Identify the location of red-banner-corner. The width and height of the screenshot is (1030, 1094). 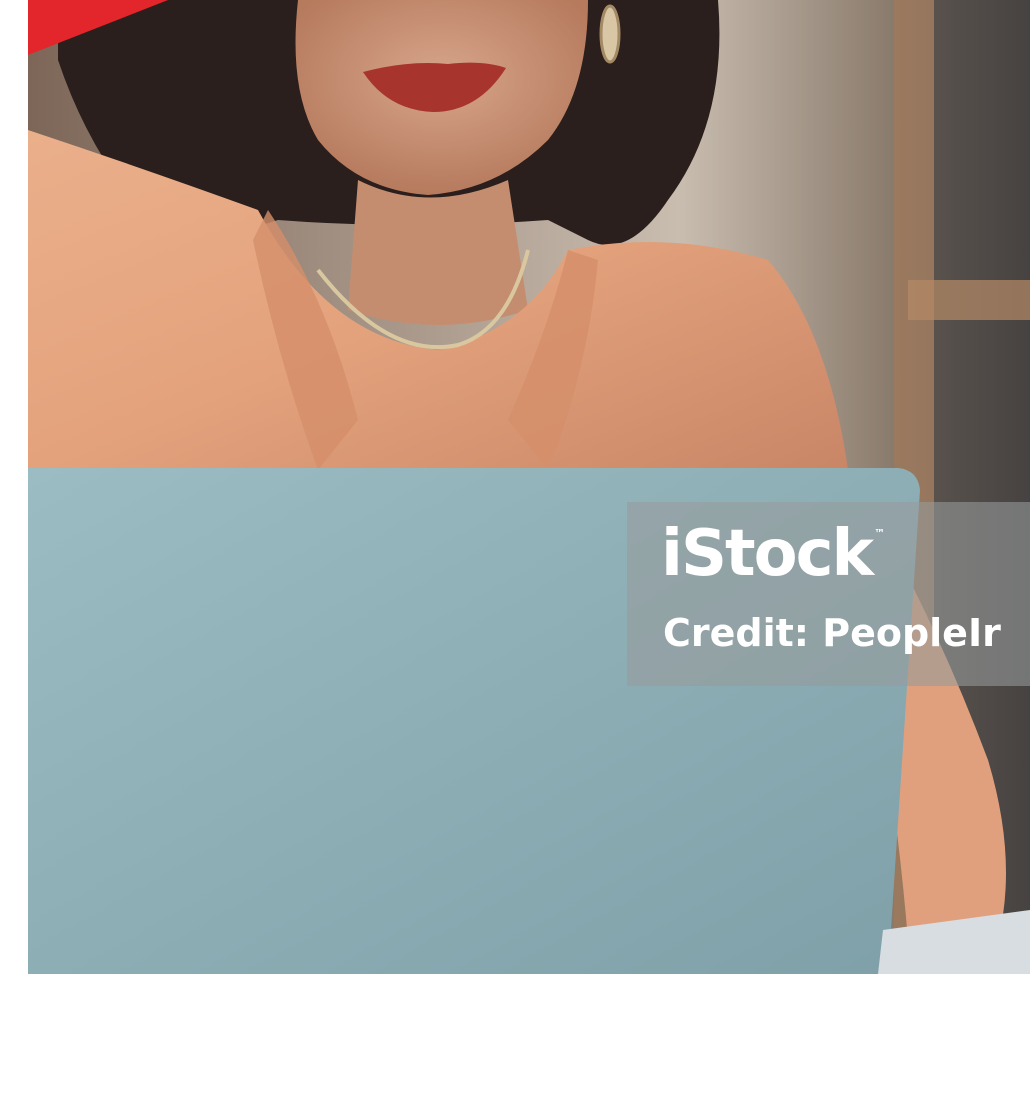
(98, 27).